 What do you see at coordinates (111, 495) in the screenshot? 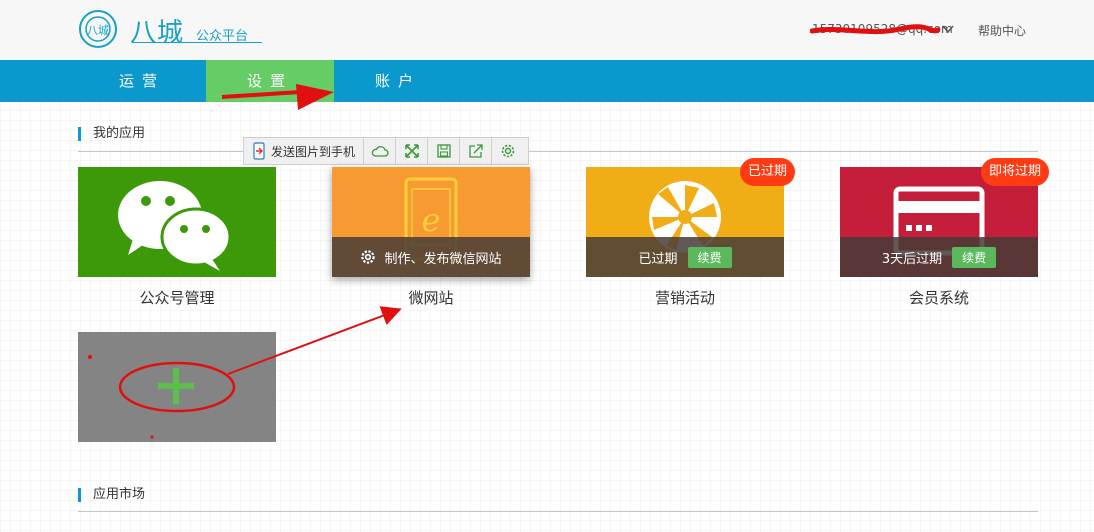
I see `app-market-title: 应用市场` at bounding box center [111, 495].